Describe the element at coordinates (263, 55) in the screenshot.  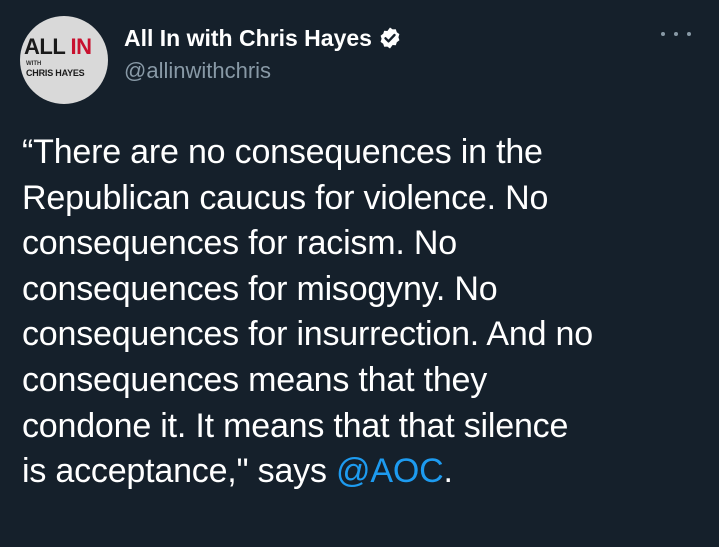
I see `account-names: All In with Chris Hayes @allinwithchris` at that location.